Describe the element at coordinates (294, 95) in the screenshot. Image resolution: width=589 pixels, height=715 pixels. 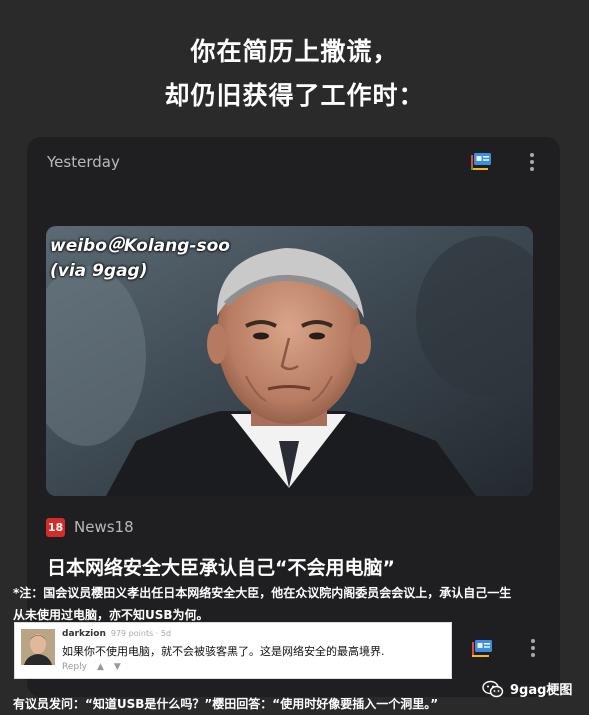
I see `headline-line-2: 却仍旧获得了工作时：` at that location.